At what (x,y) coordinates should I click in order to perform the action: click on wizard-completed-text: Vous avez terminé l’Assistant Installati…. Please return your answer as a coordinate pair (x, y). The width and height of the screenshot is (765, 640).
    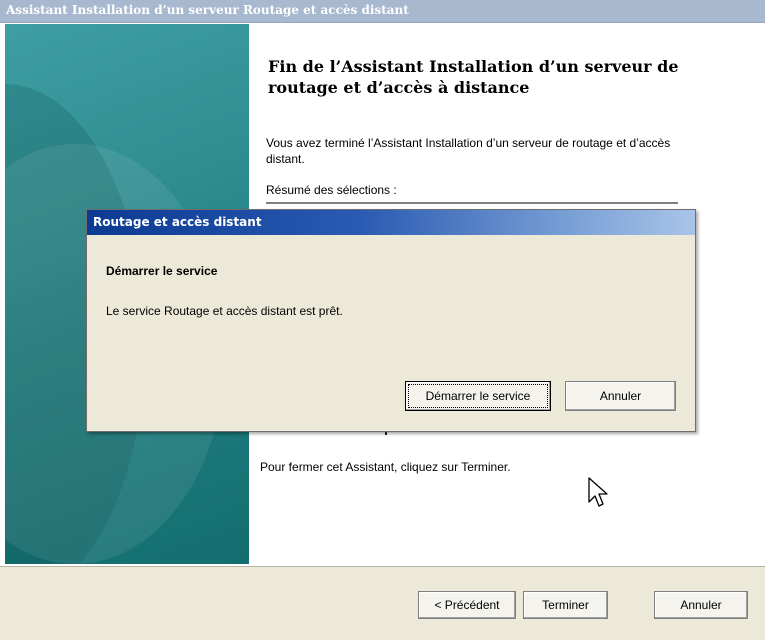
    Looking at the image, I should click on (468, 151).